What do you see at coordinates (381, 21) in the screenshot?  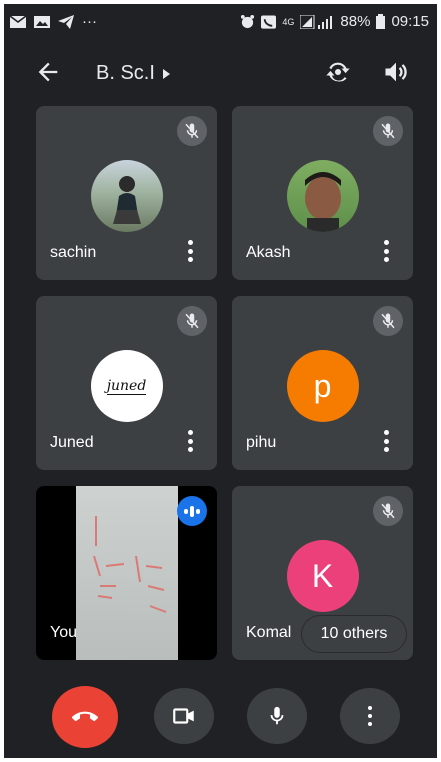 I see `battery-icon` at bounding box center [381, 21].